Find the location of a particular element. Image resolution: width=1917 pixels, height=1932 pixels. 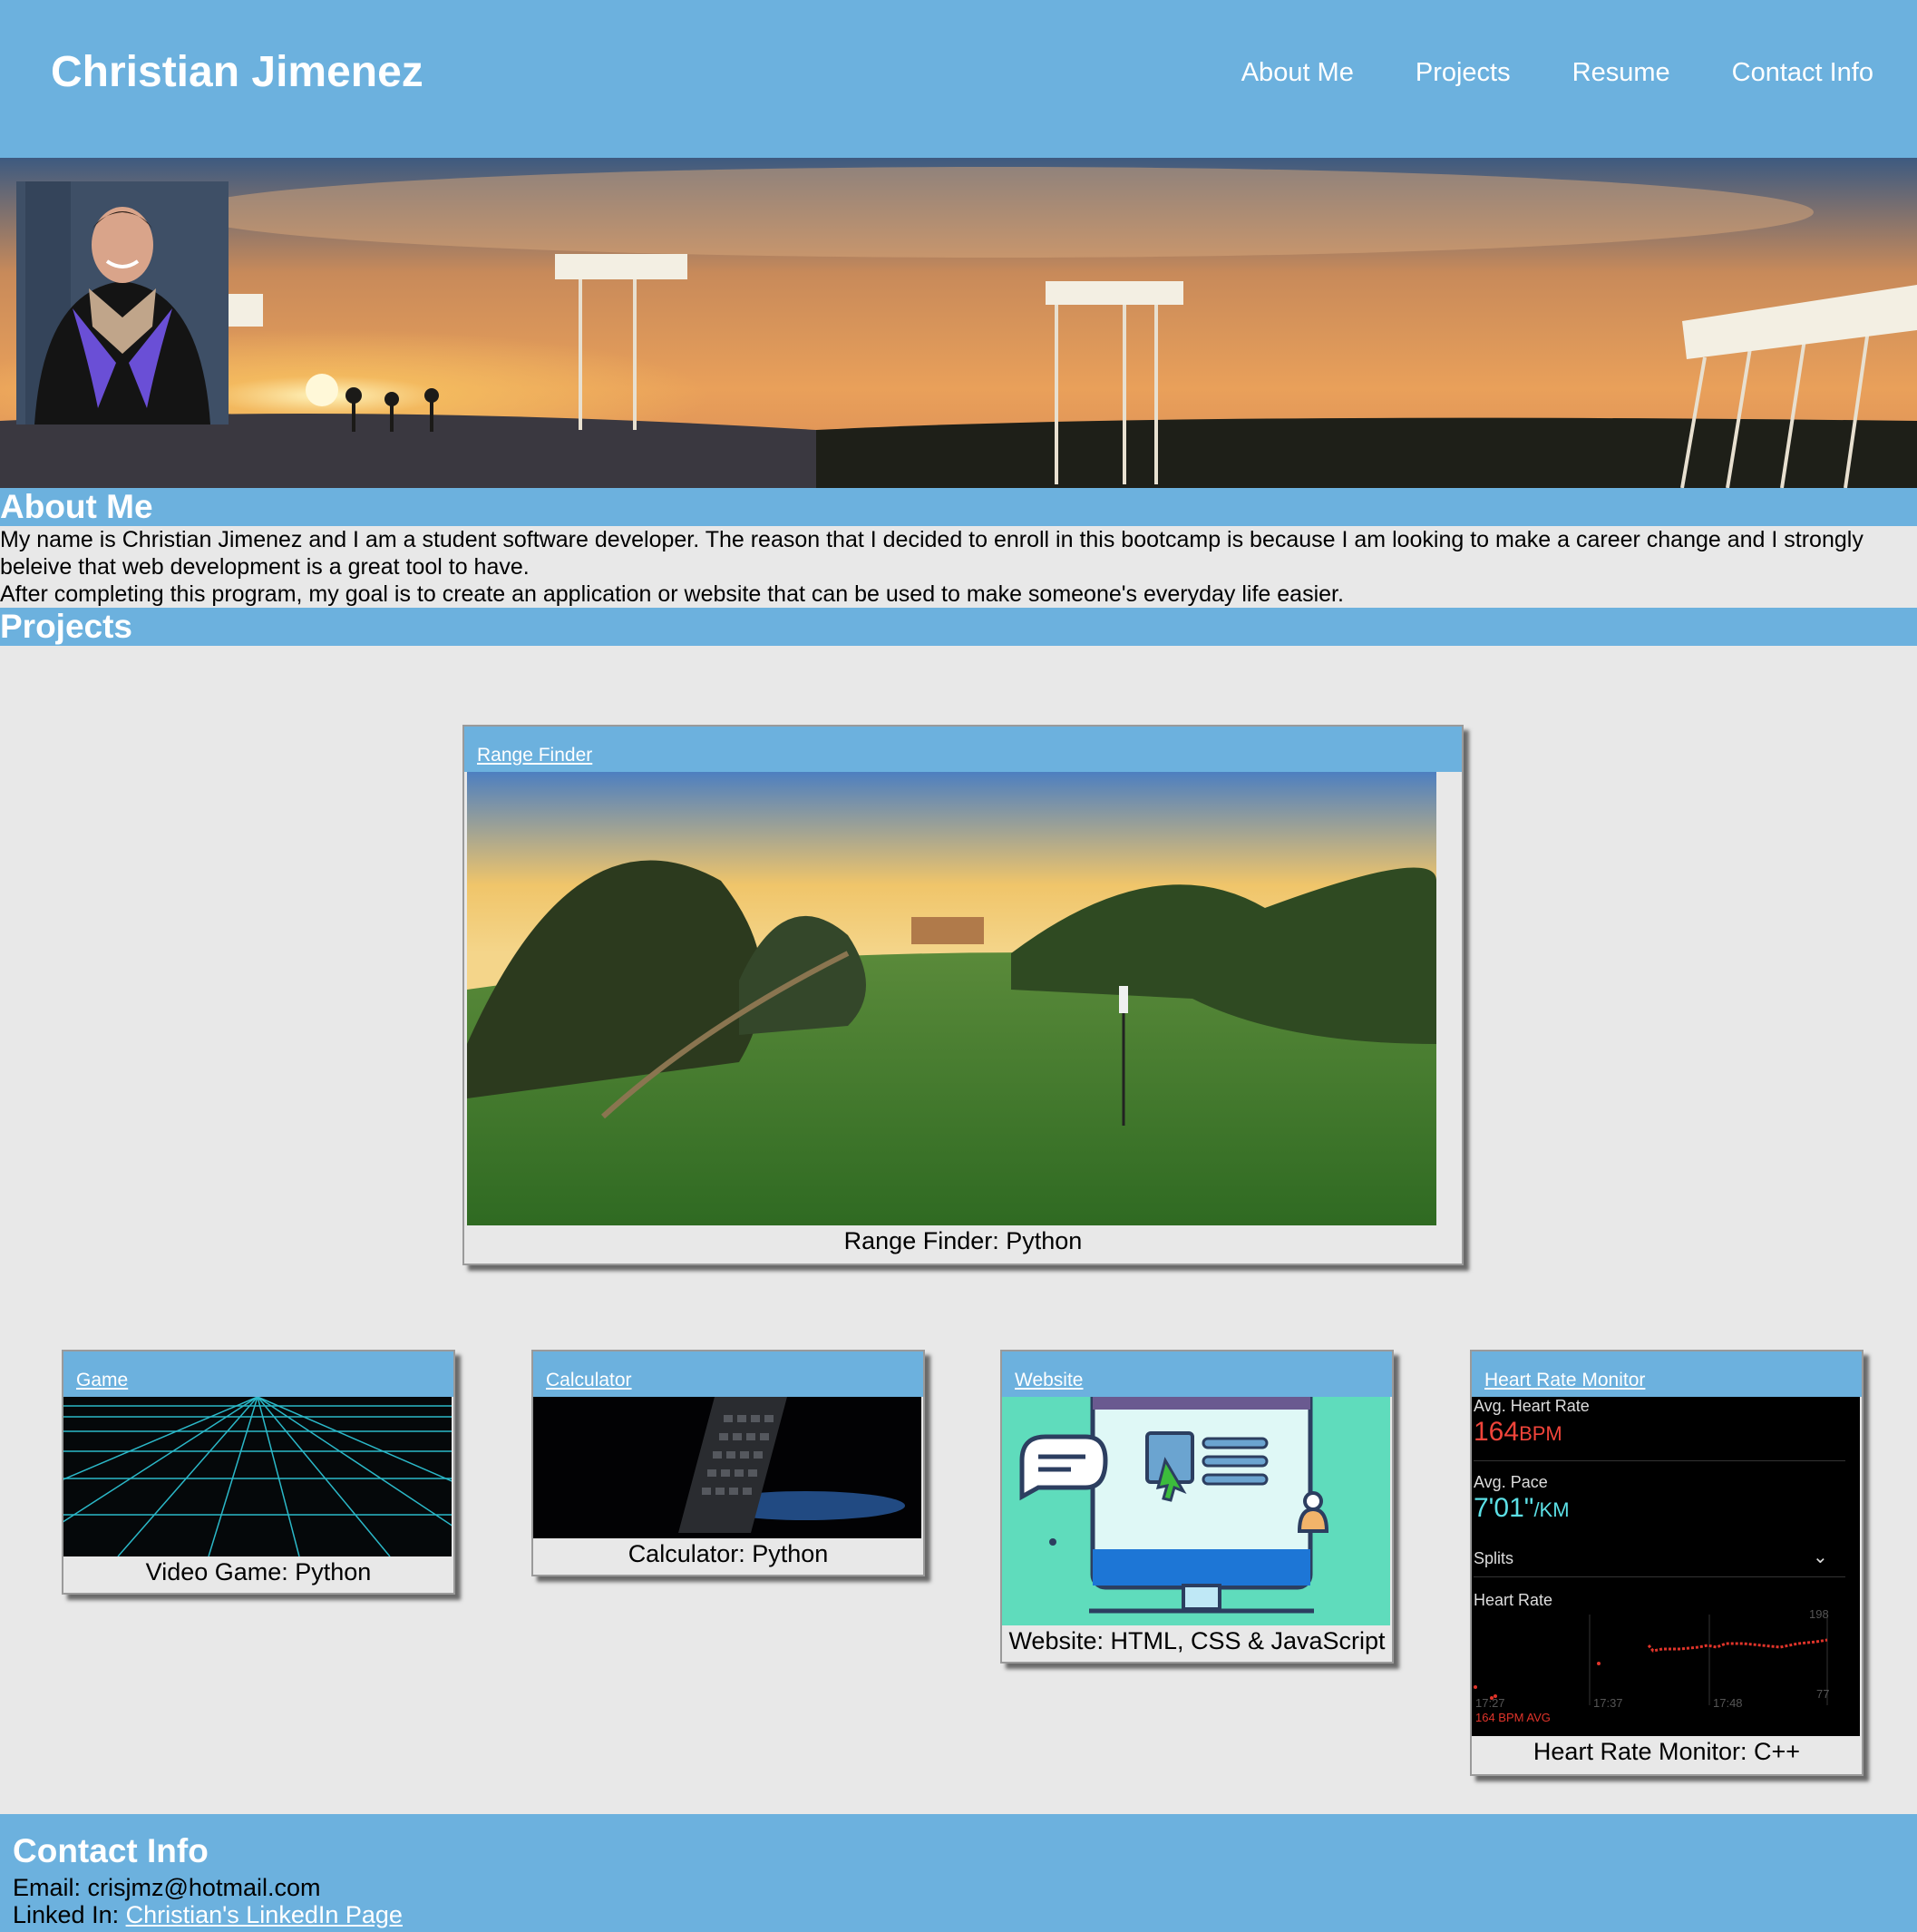

project-caption-calculator: Calculator: Python is located at coordinates (728, 1553).